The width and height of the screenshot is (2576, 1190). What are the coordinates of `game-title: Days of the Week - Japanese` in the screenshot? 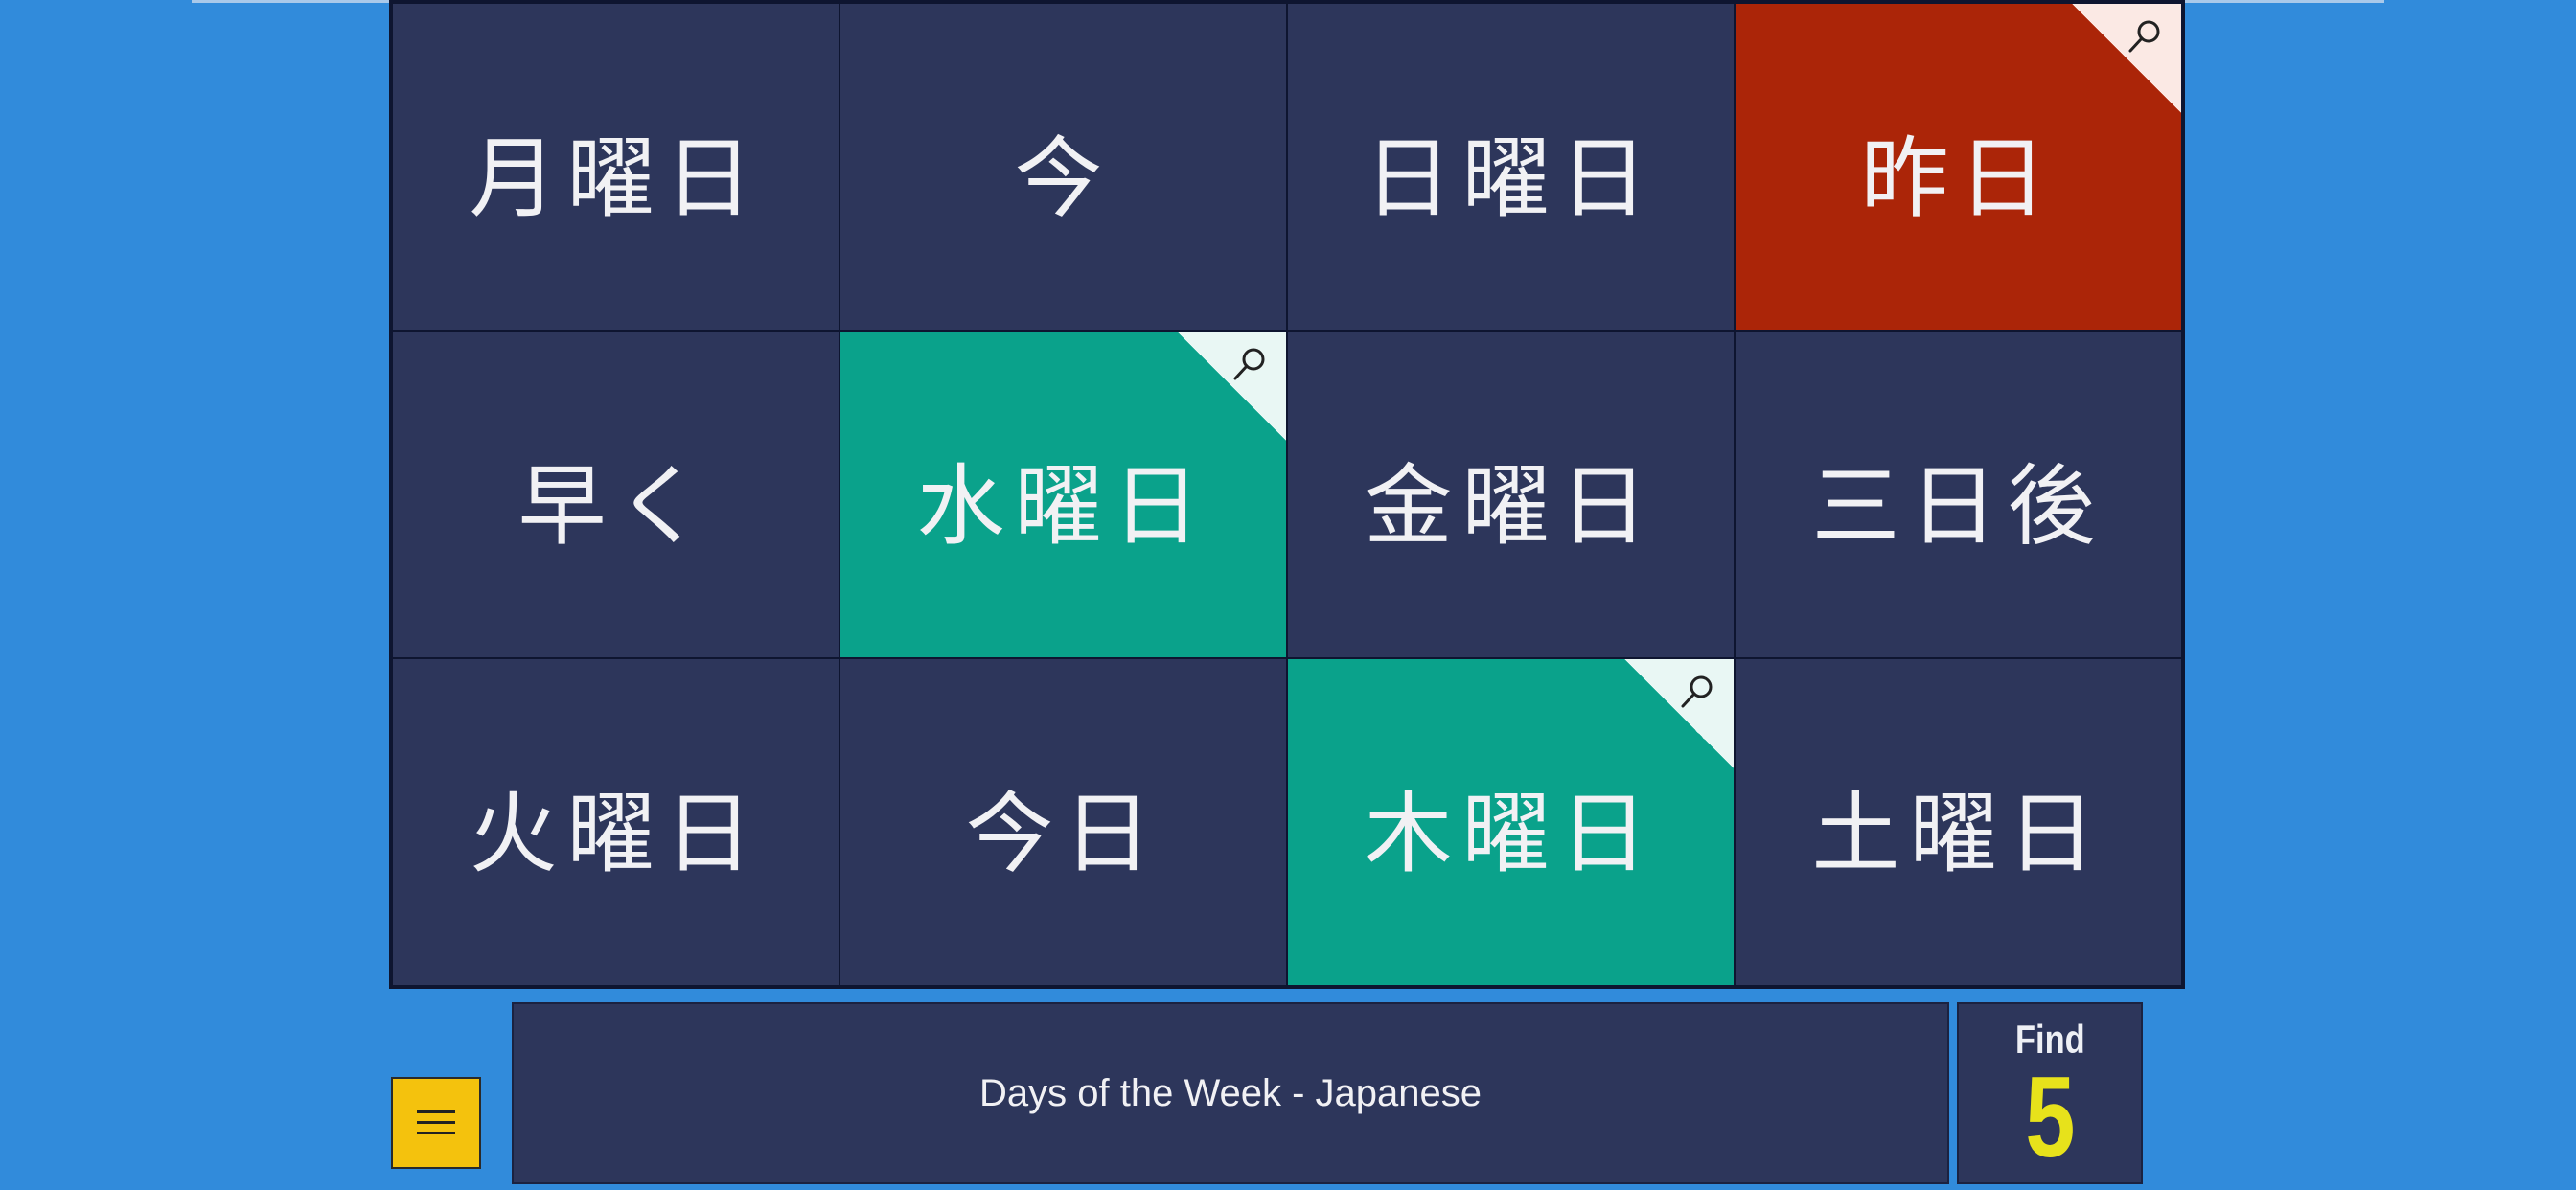 It's located at (1230, 1093).